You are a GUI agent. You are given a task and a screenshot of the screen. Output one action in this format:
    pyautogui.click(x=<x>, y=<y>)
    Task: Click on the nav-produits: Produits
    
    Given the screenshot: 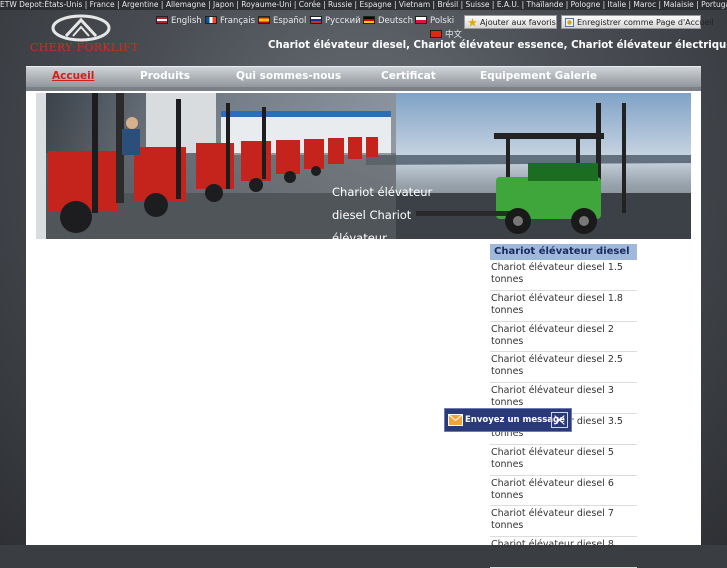 What is the action you would take?
    pyautogui.click(x=165, y=76)
    